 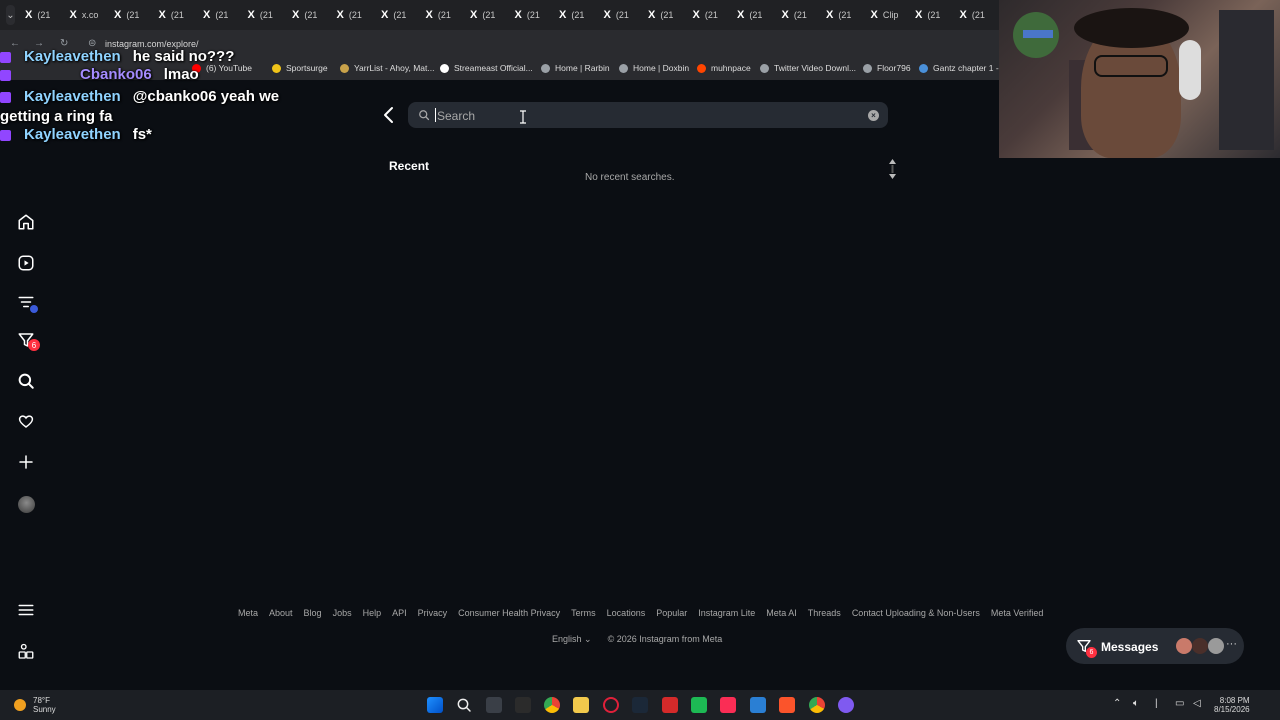 What do you see at coordinates (248, 613) in the screenshot?
I see `footer-link: Meta` at bounding box center [248, 613].